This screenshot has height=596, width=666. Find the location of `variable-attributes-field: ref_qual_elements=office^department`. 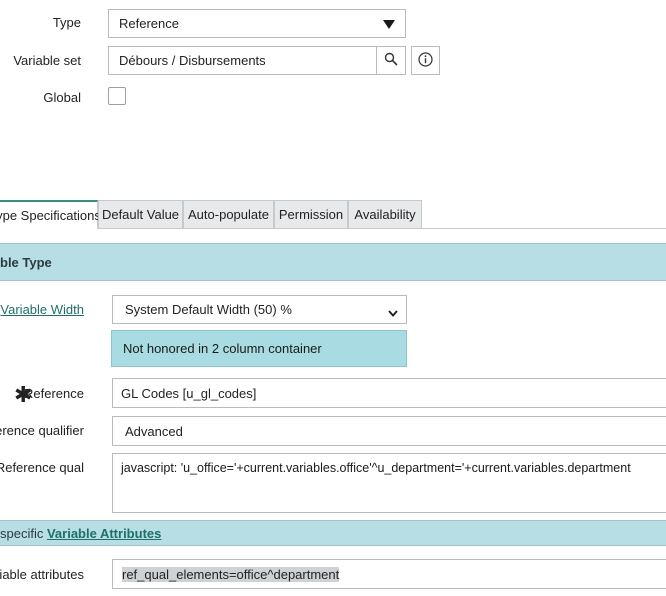

variable-attributes-field: ref_qual_elements=office^department is located at coordinates (389, 574).